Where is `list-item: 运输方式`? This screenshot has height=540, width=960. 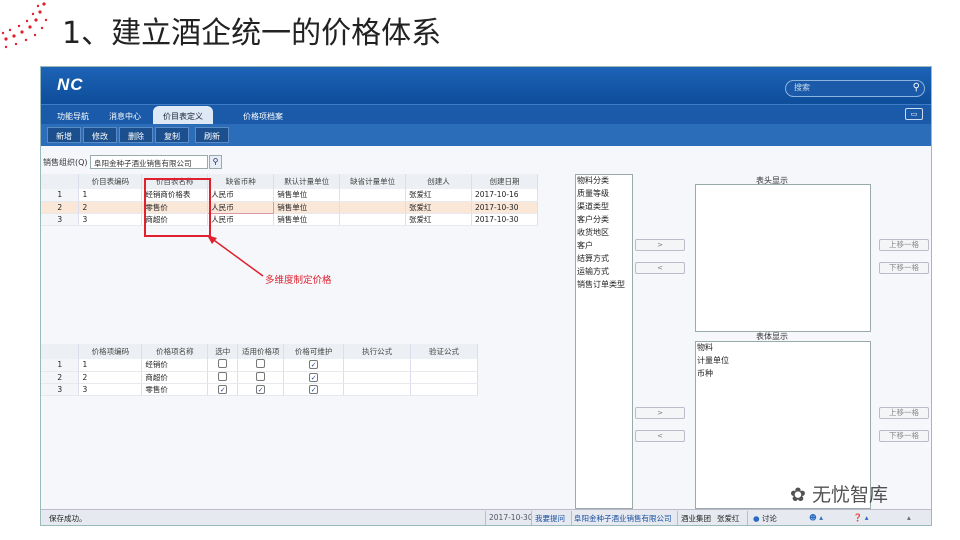 list-item: 运输方式 is located at coordinates (604, 272).